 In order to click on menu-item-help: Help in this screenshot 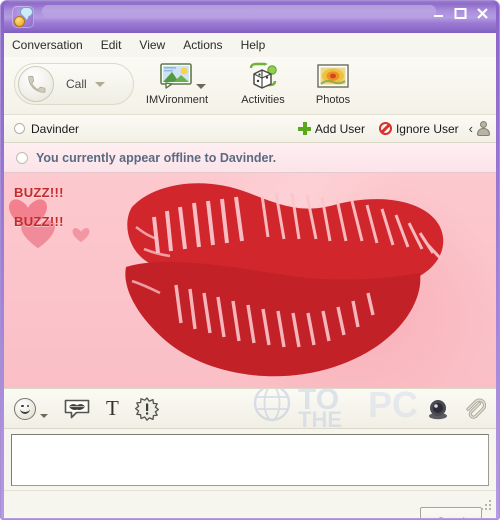, I will do `click(253, 45)`.